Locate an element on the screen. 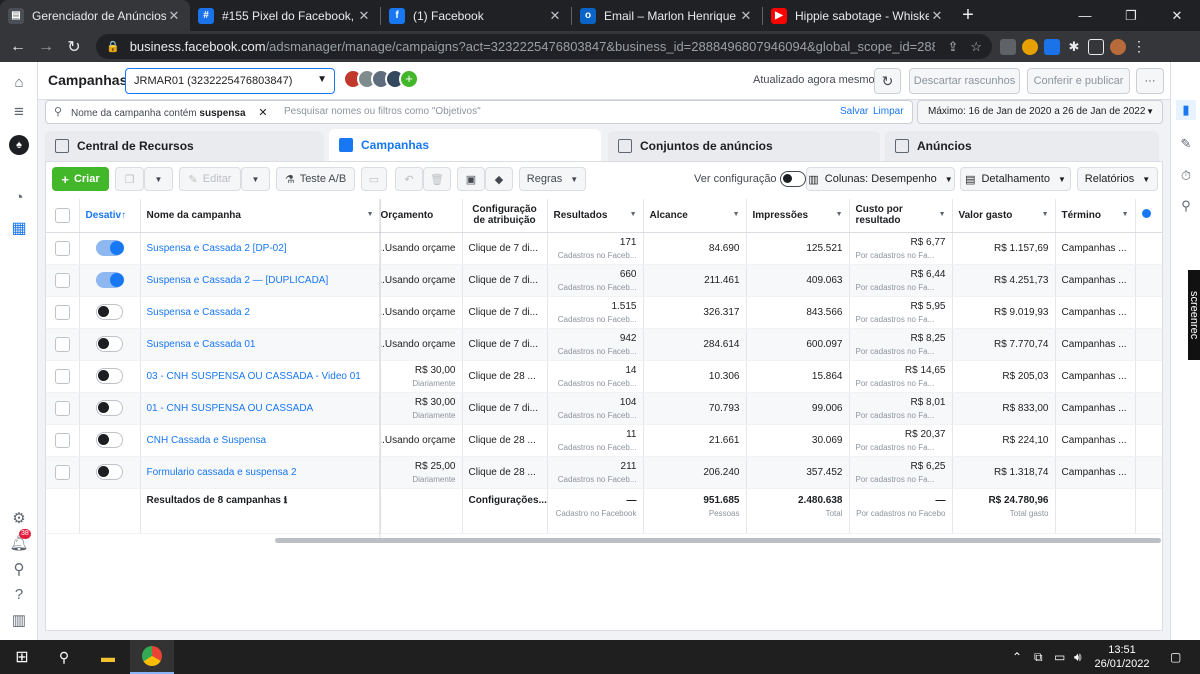  taskbar-clock: 13:51 26/01/2022 is located at coordinates (1122, 657).